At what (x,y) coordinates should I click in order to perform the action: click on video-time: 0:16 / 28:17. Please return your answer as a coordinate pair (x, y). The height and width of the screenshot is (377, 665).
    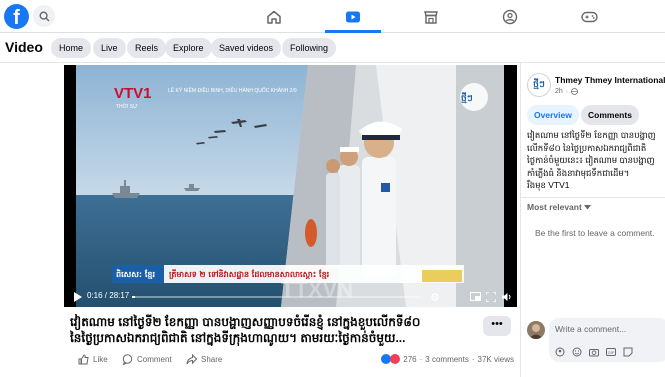
    Looking at the image, I should click on (108, 295).